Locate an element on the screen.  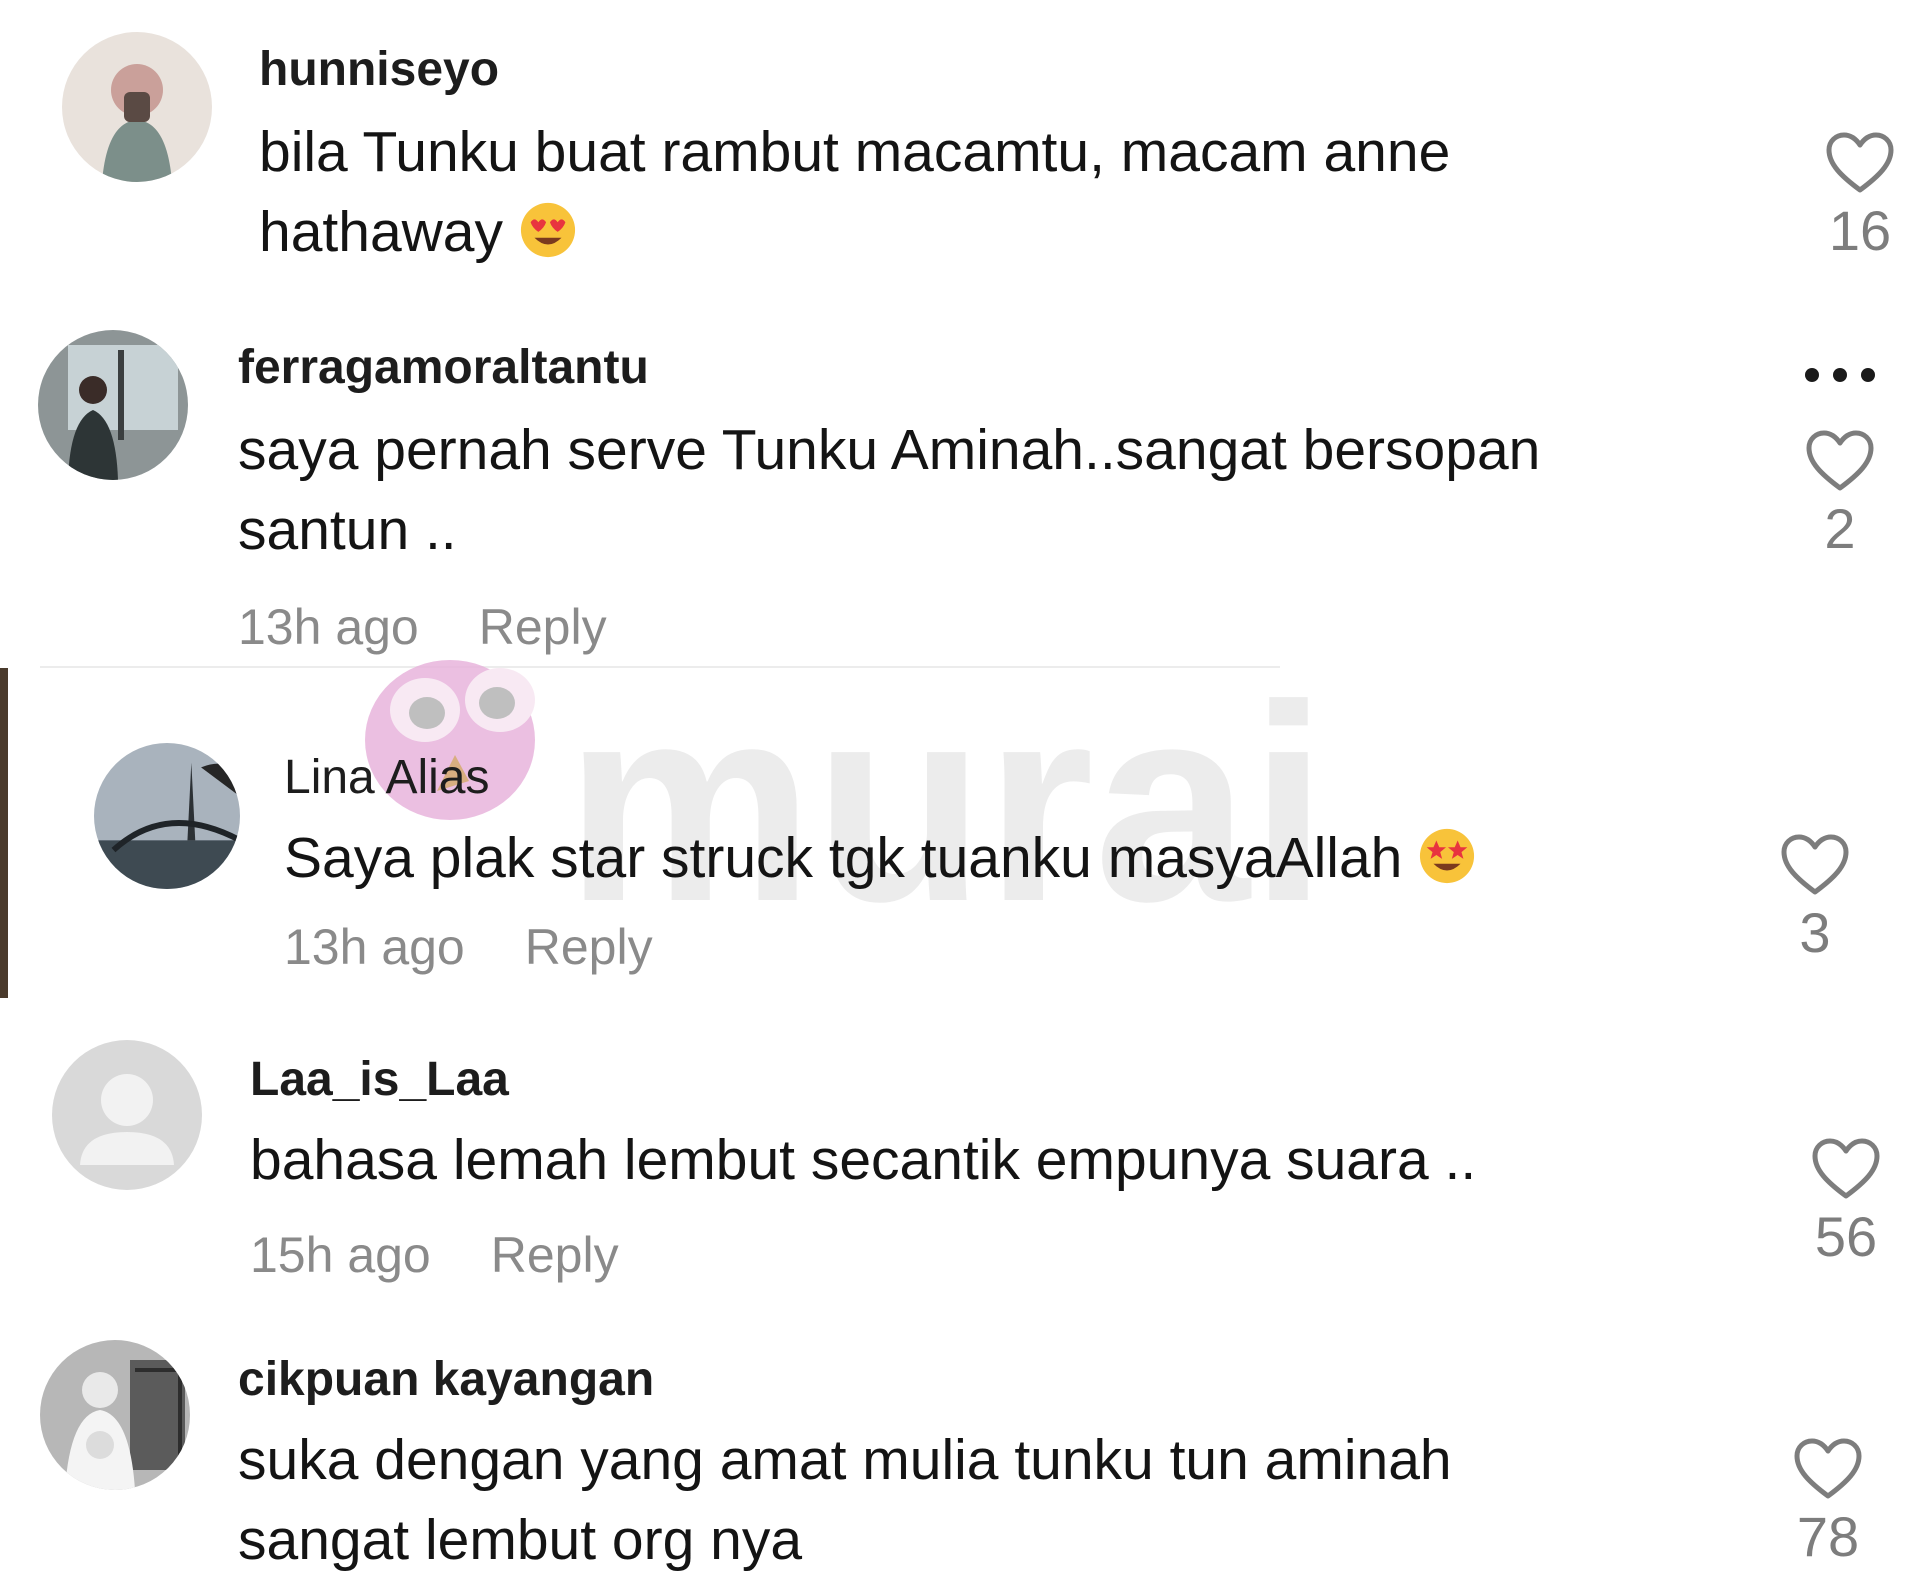
comment-username: hunniseyo is located at coordinates (379, 69).